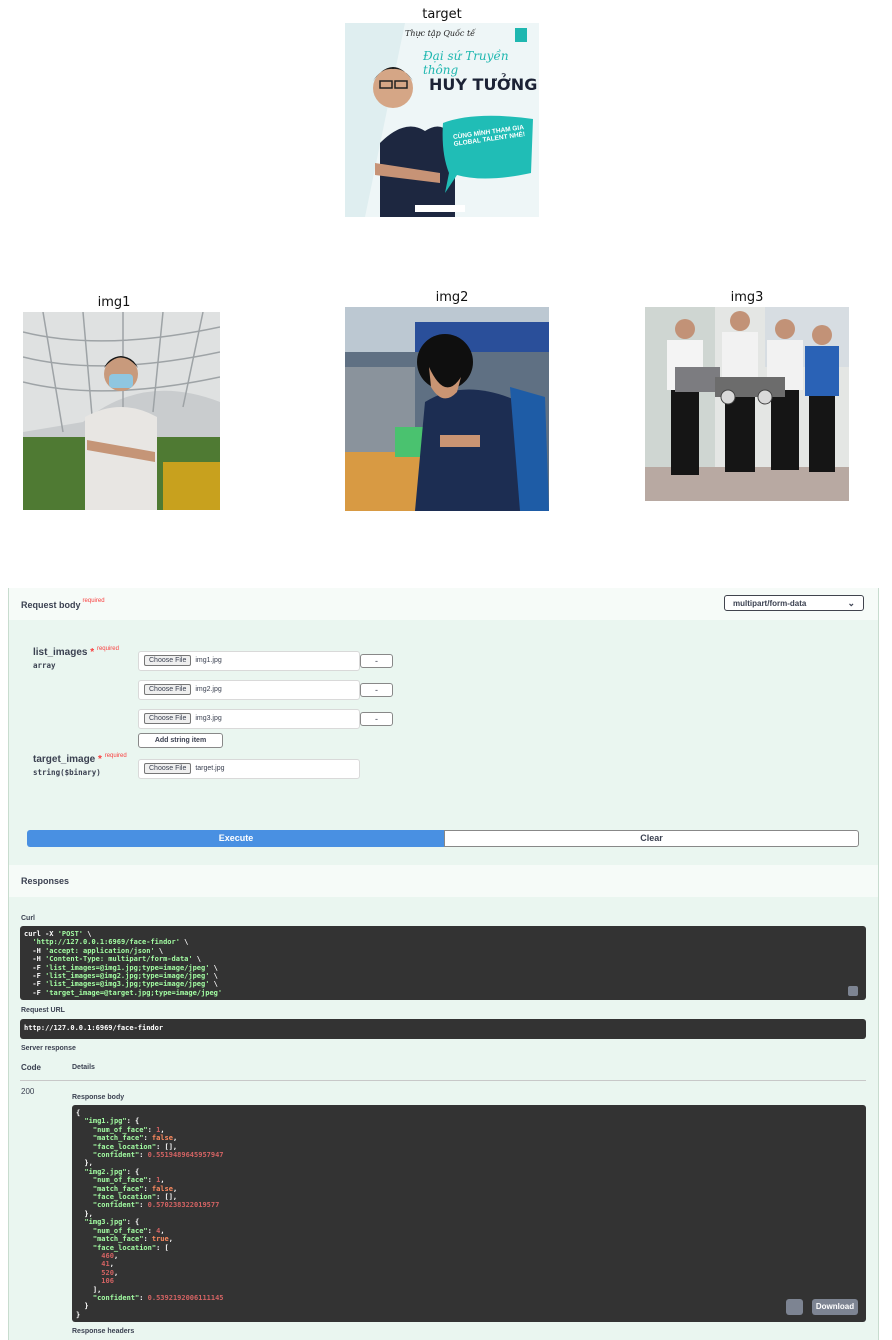 The image size is (892, 1340). What do you see at coordinates (78, 1113) in the screenshot?
I see `json-line: {` at bounding box center [78, 1113].